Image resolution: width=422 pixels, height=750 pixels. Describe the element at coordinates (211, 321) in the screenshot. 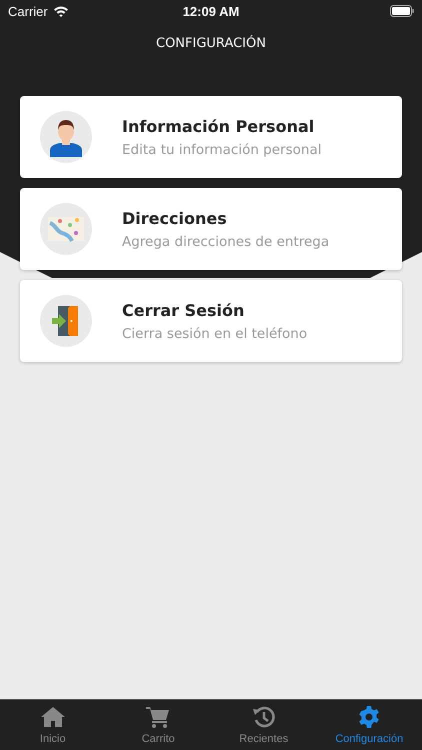

I see `settings-card: Cerrar Sesión Cierra sesión en el teléfono` at that location.